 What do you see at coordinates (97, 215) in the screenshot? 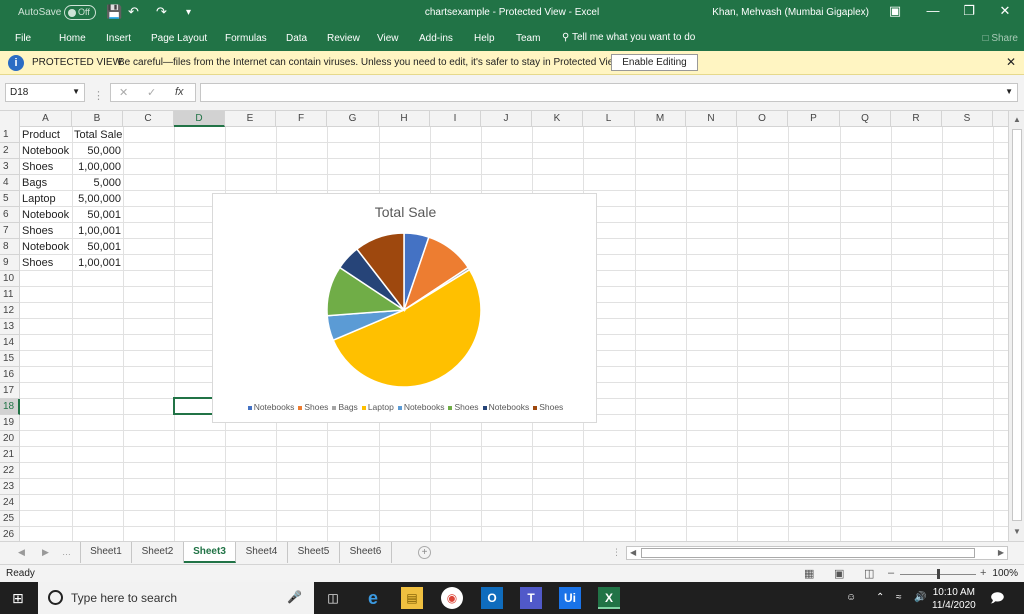
I see `cell-b6: 50,001` at bounding box center [97, 215].